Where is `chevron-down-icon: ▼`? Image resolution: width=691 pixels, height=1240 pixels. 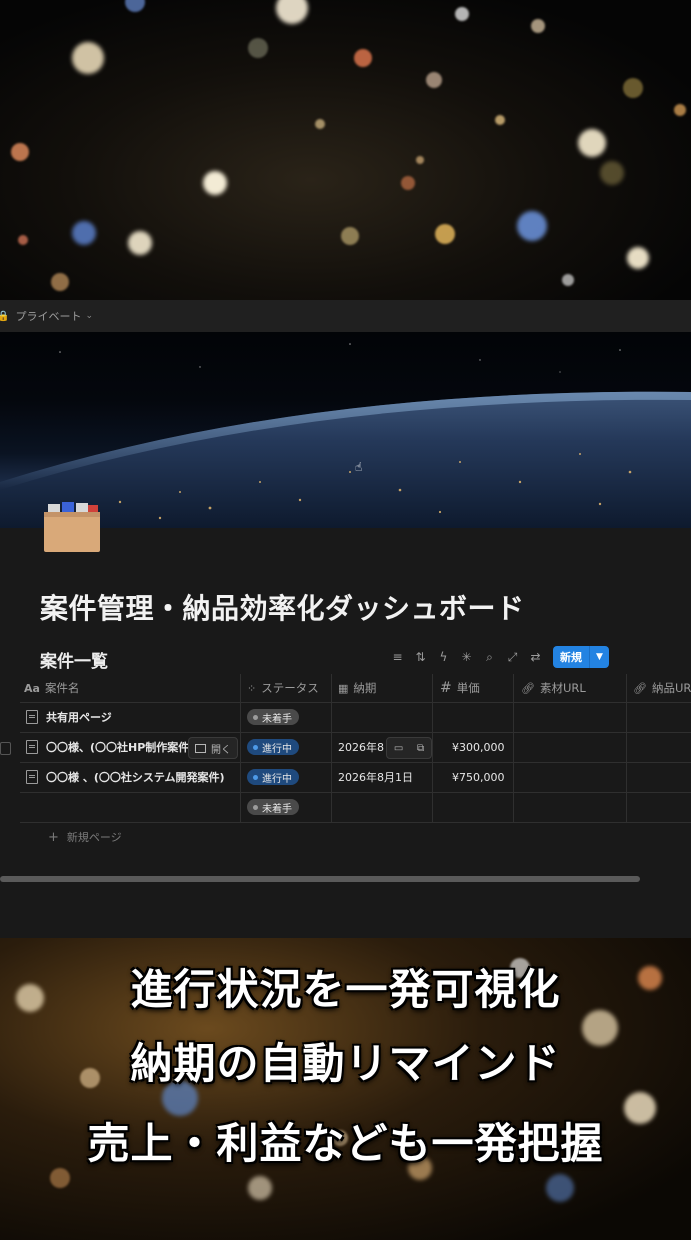 chevron-down-icon: ▼ is located at coordinates (599, 657).